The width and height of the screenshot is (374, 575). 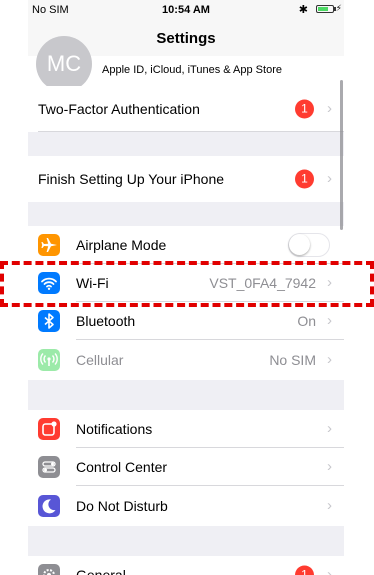 I want to click on notifications-row: Notifications ›, so click(x=186, y=429).